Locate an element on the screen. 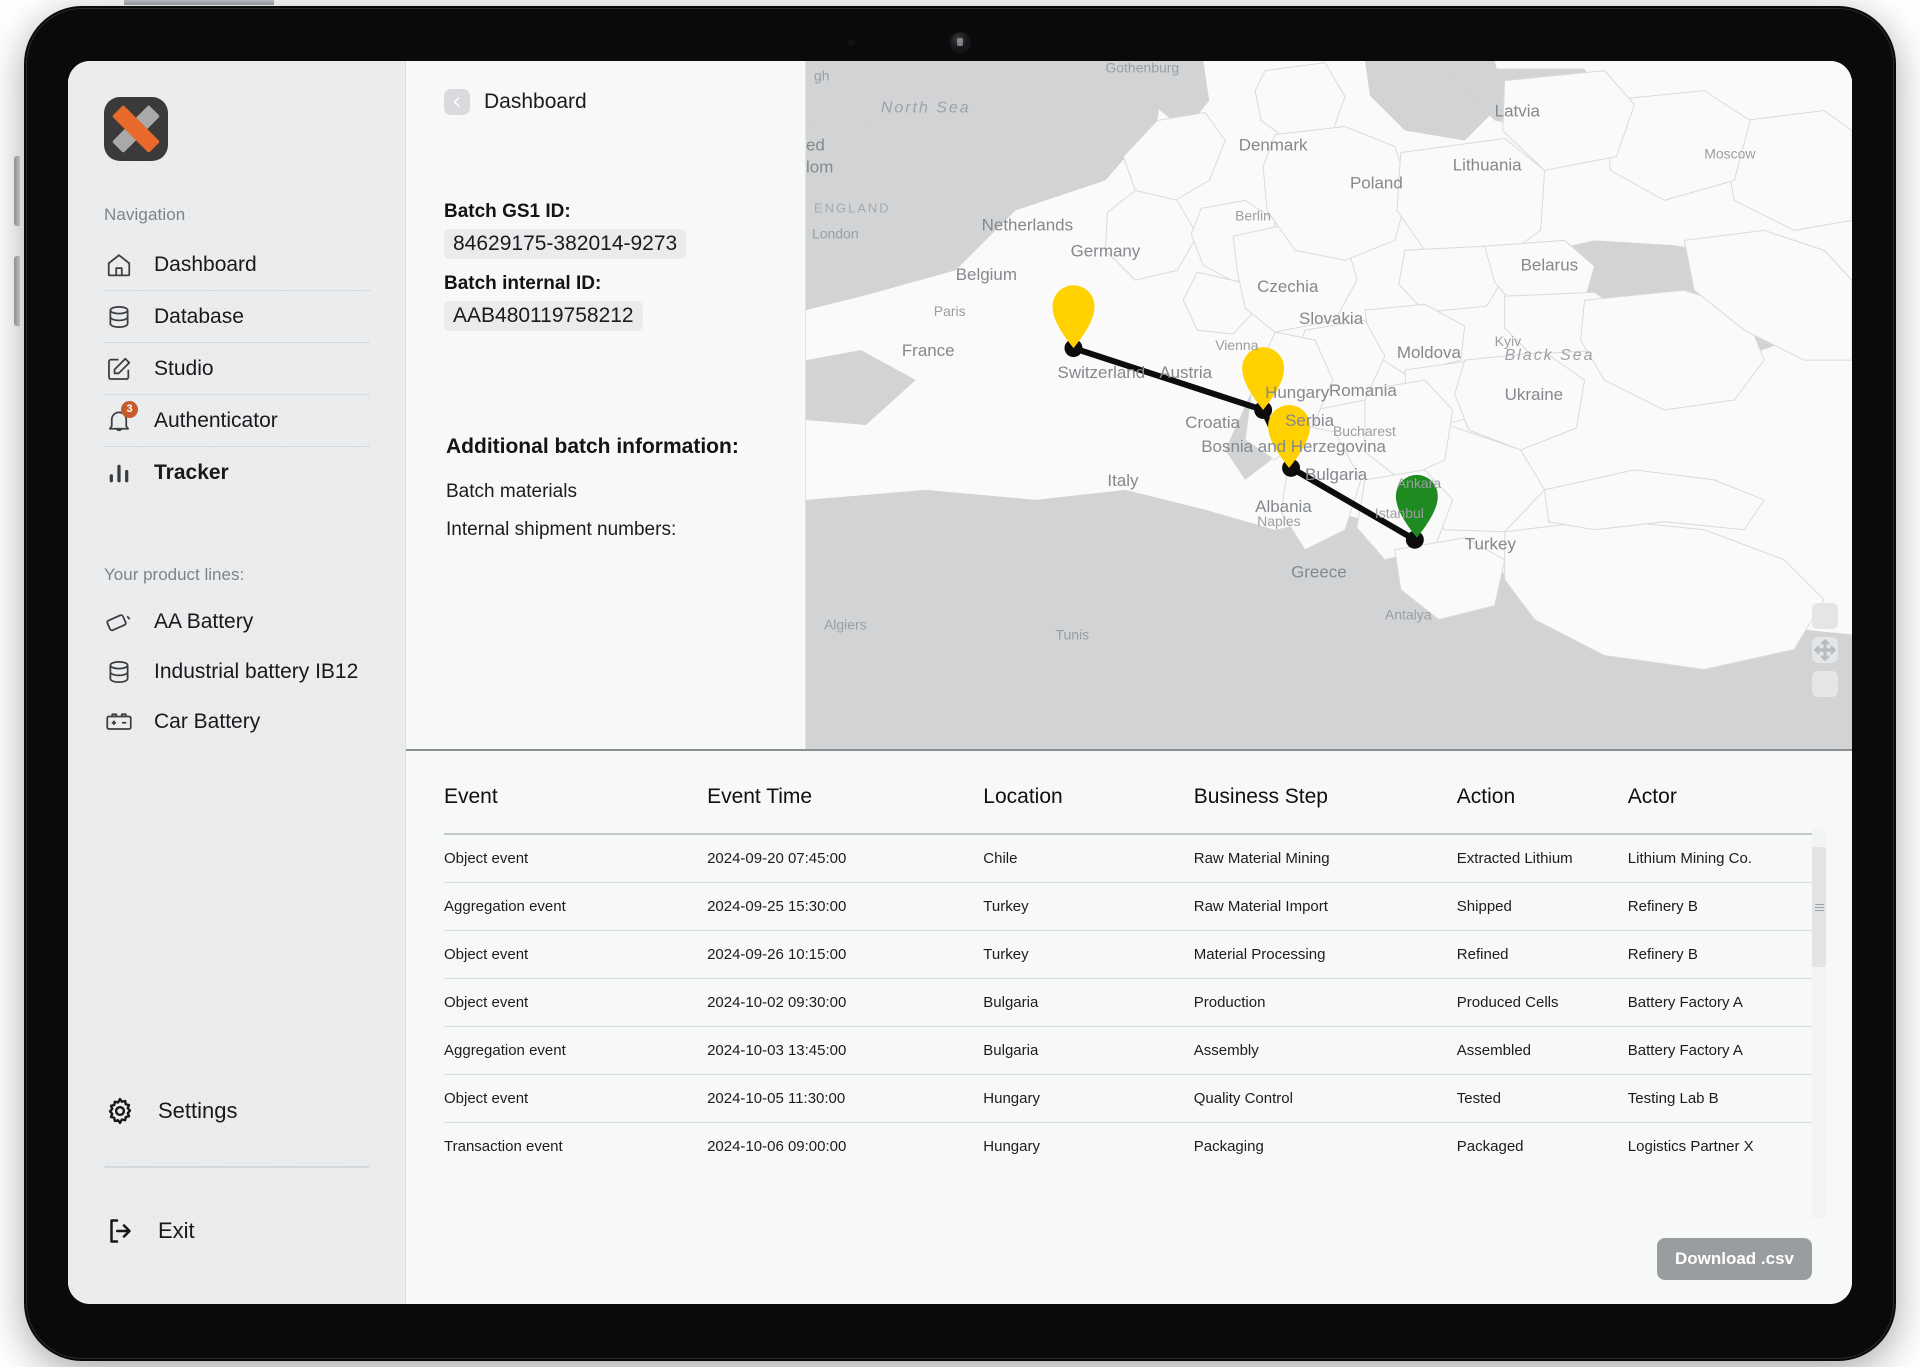 Image resolution: width=1920 pixels, height=1367 pixels. map-label-country: Croatia is located at coordinates (1212, 422).